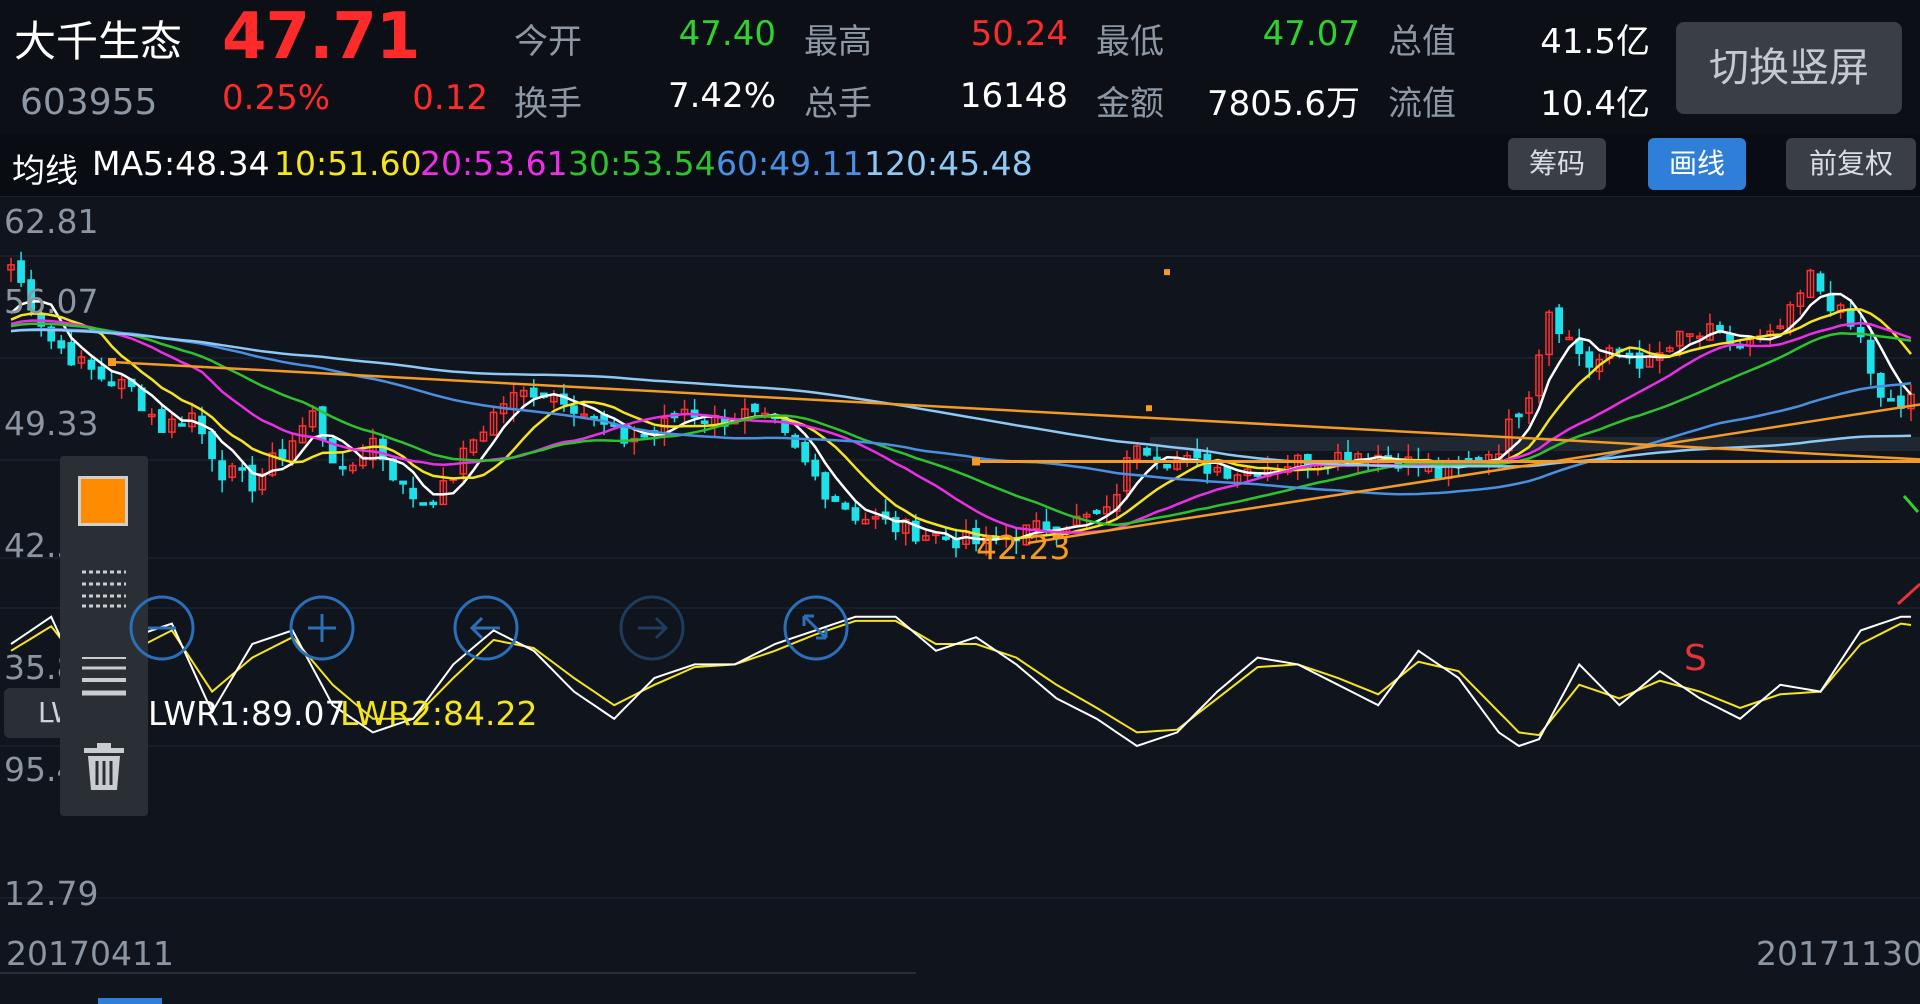  I want to click on stock-name: 大千生态, so click(98, 41).